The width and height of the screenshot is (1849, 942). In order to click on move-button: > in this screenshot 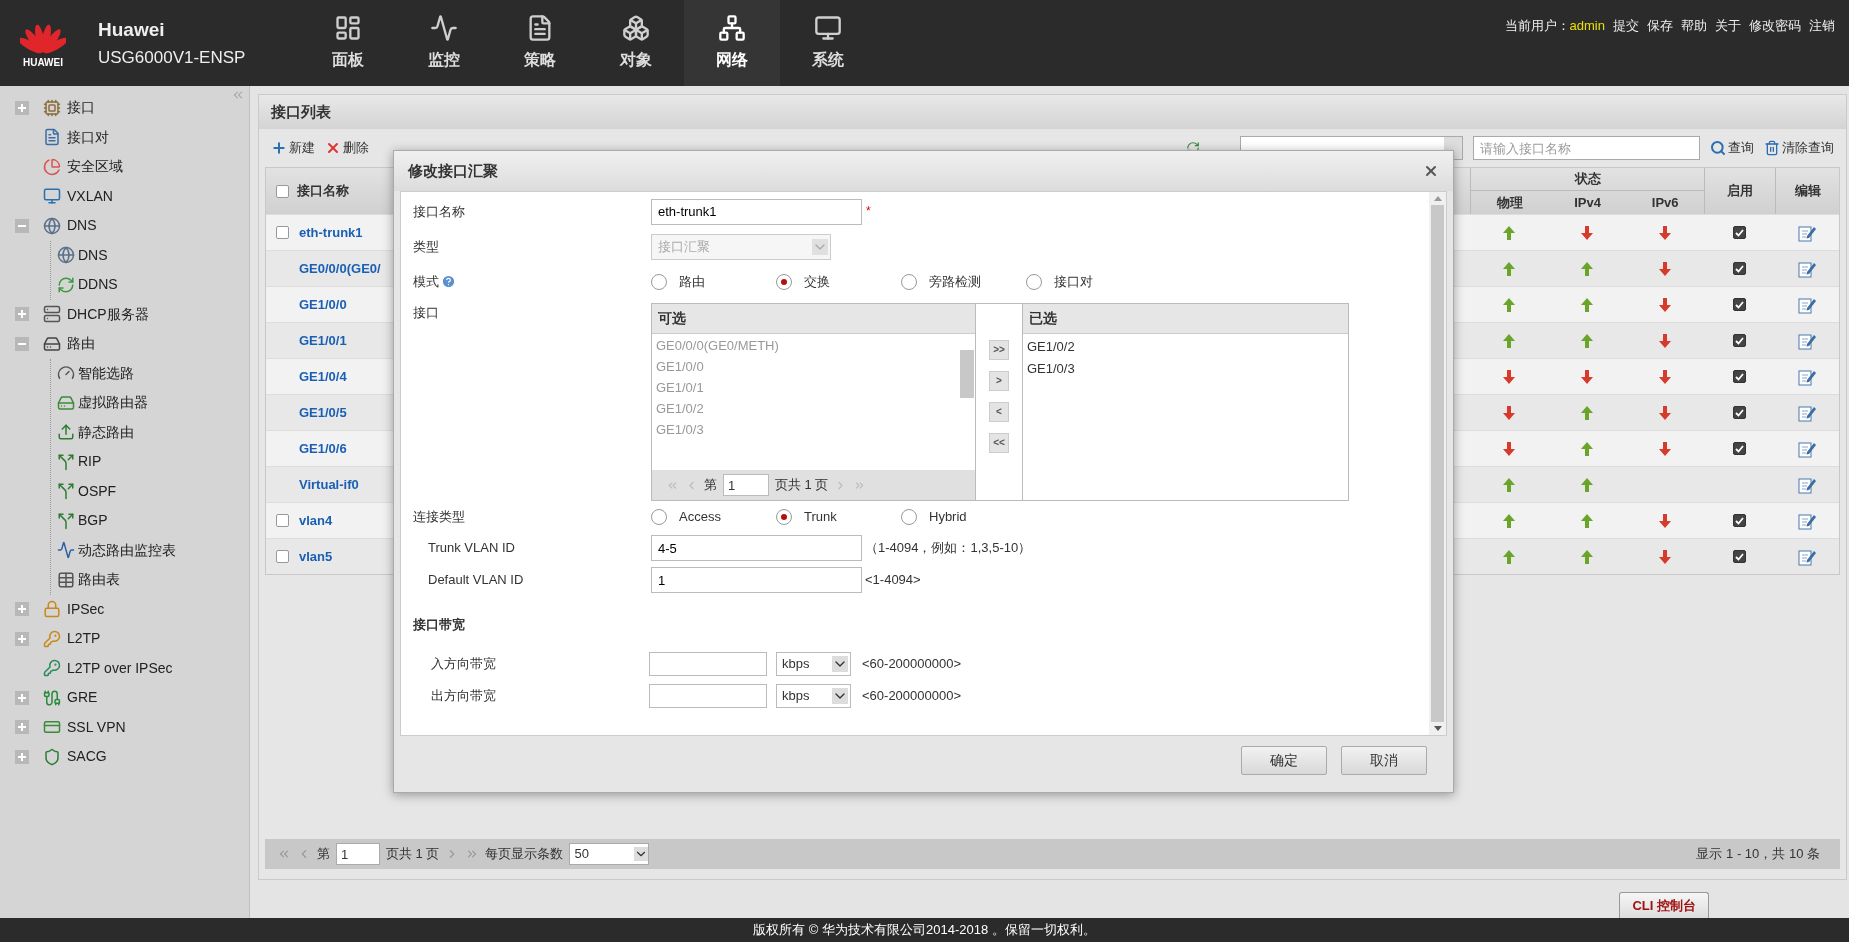, I will do `click(999, 381)`.